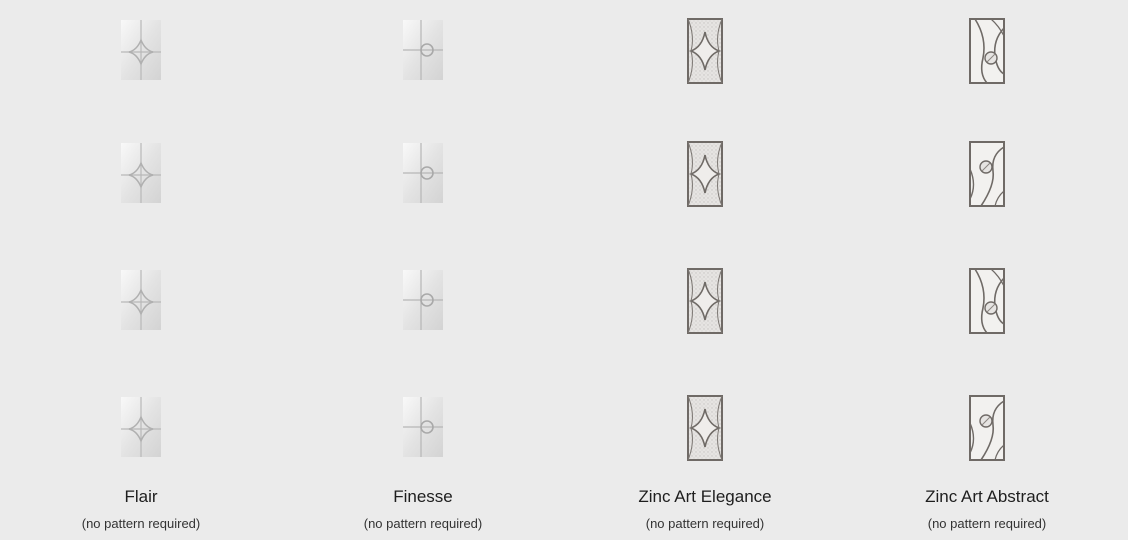 This screenshot has height=540, width=1128. I want to click on option-name: Flair, so click(141, 496).